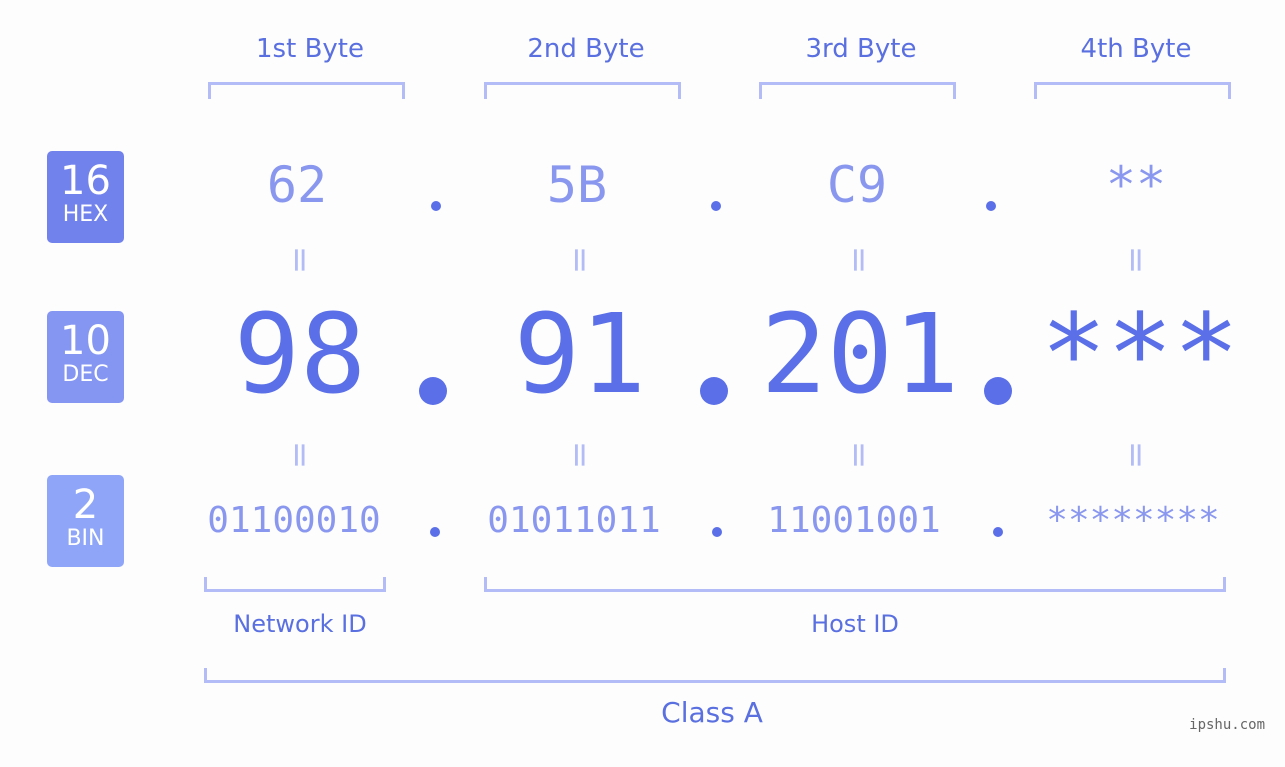 Image resolution: width=1285 pixels, height=767 pixels. I want to click on bin-byte-1: 01100010, so click(294, 520).